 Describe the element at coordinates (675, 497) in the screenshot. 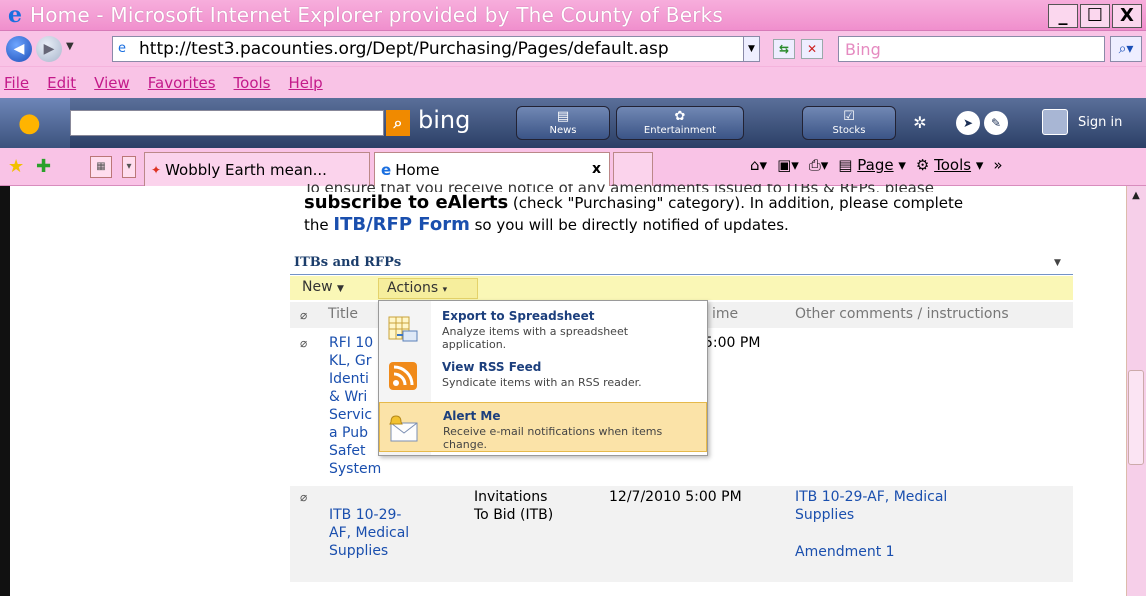

I see `row2-time: 12/7/2010 5:00 PM` at that location.